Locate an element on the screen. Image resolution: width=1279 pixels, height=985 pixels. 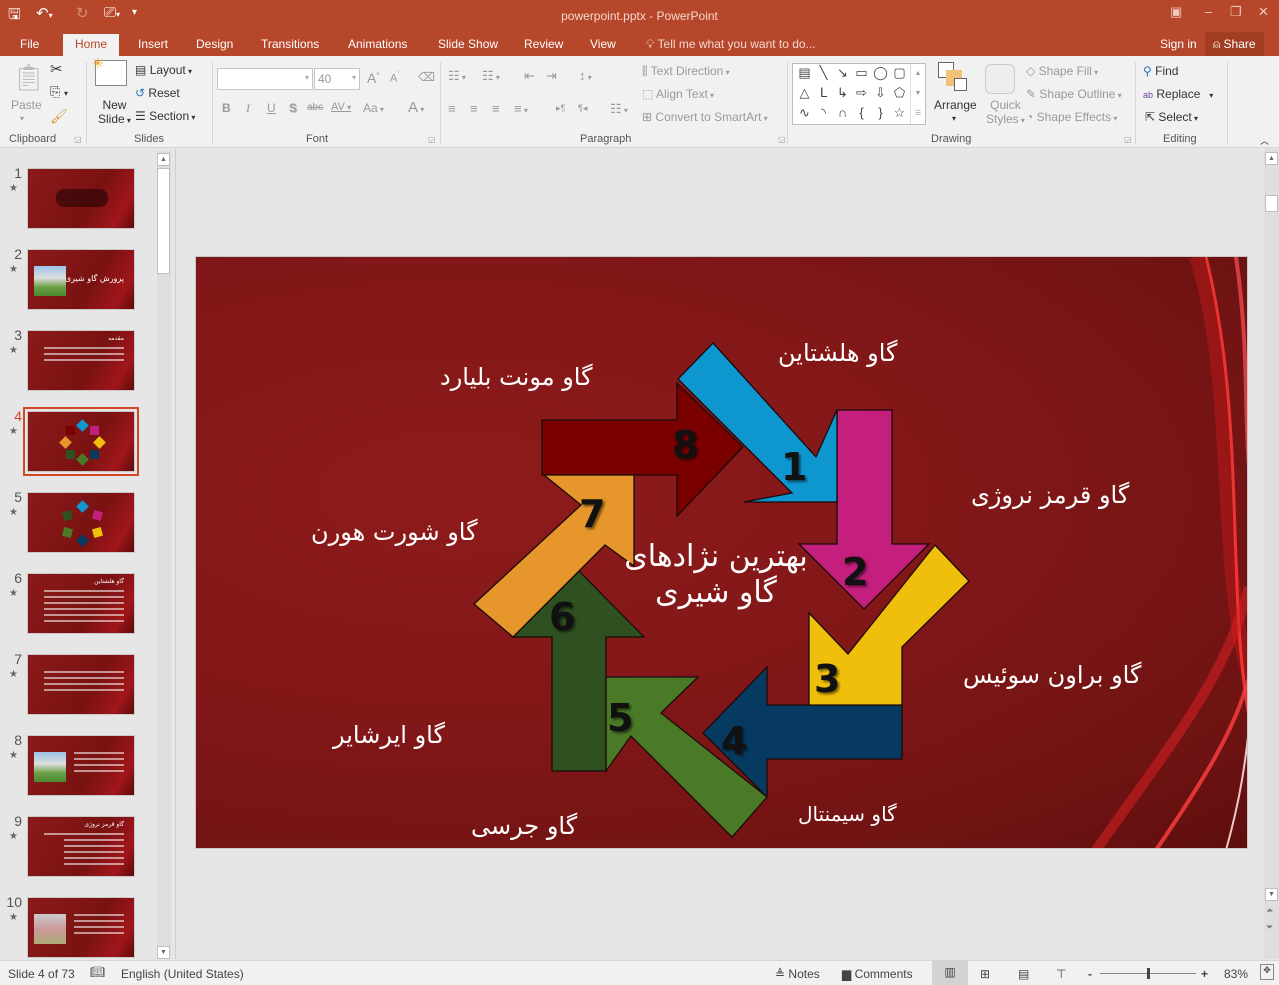
reading-view-button: ▤ is located at coordinates (1023, 974).